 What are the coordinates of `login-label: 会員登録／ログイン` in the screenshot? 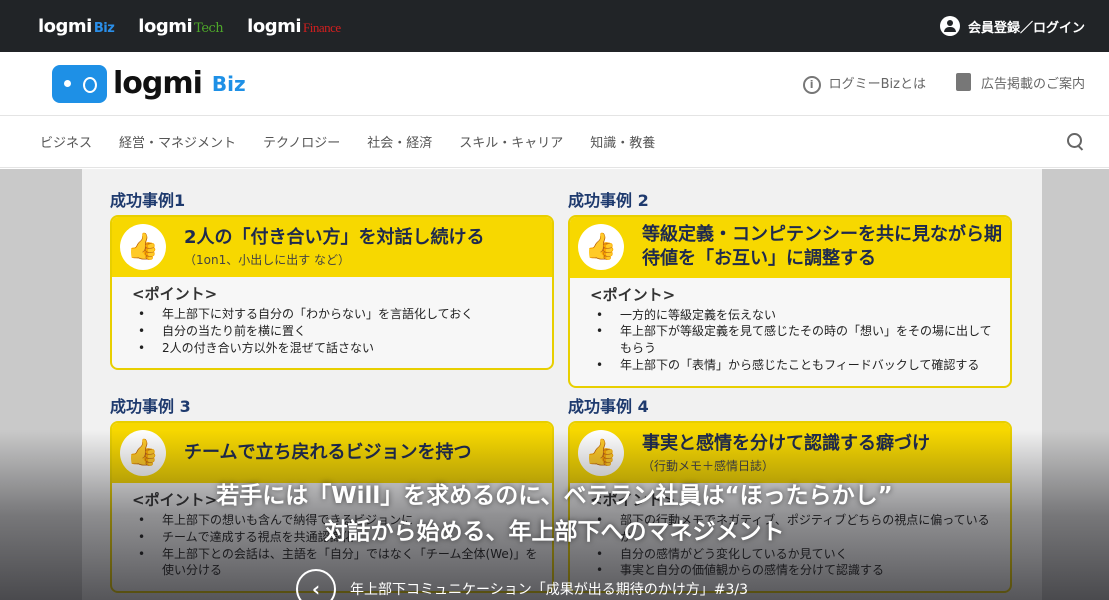 It's located at (1026, 28).